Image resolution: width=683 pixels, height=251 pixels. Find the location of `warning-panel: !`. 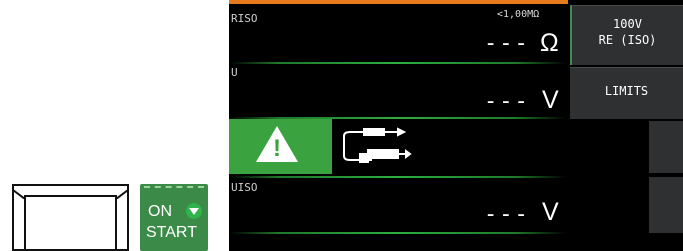

warning-panel: ! is located at coordinates (280, 146).